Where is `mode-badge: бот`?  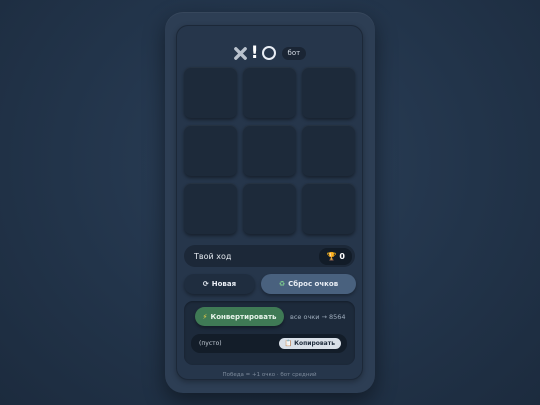
mode-badge: бот is located at coordinates (294, 53).